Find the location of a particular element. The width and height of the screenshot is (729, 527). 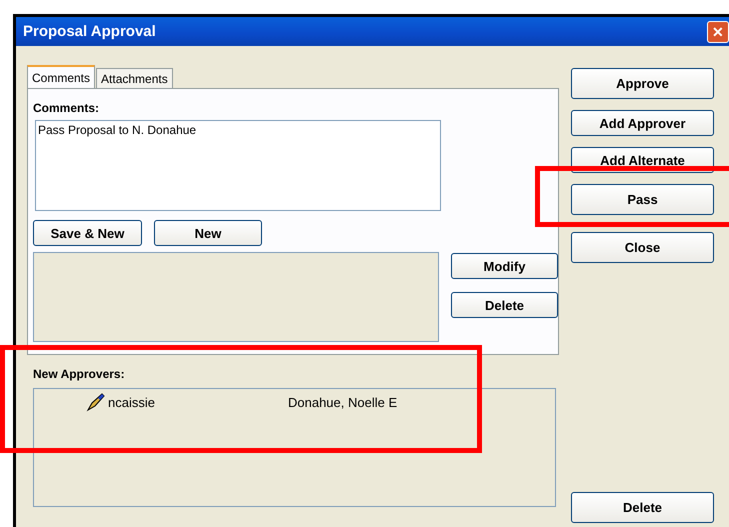

delete-button: Delete is located at coordinates (642, 507).